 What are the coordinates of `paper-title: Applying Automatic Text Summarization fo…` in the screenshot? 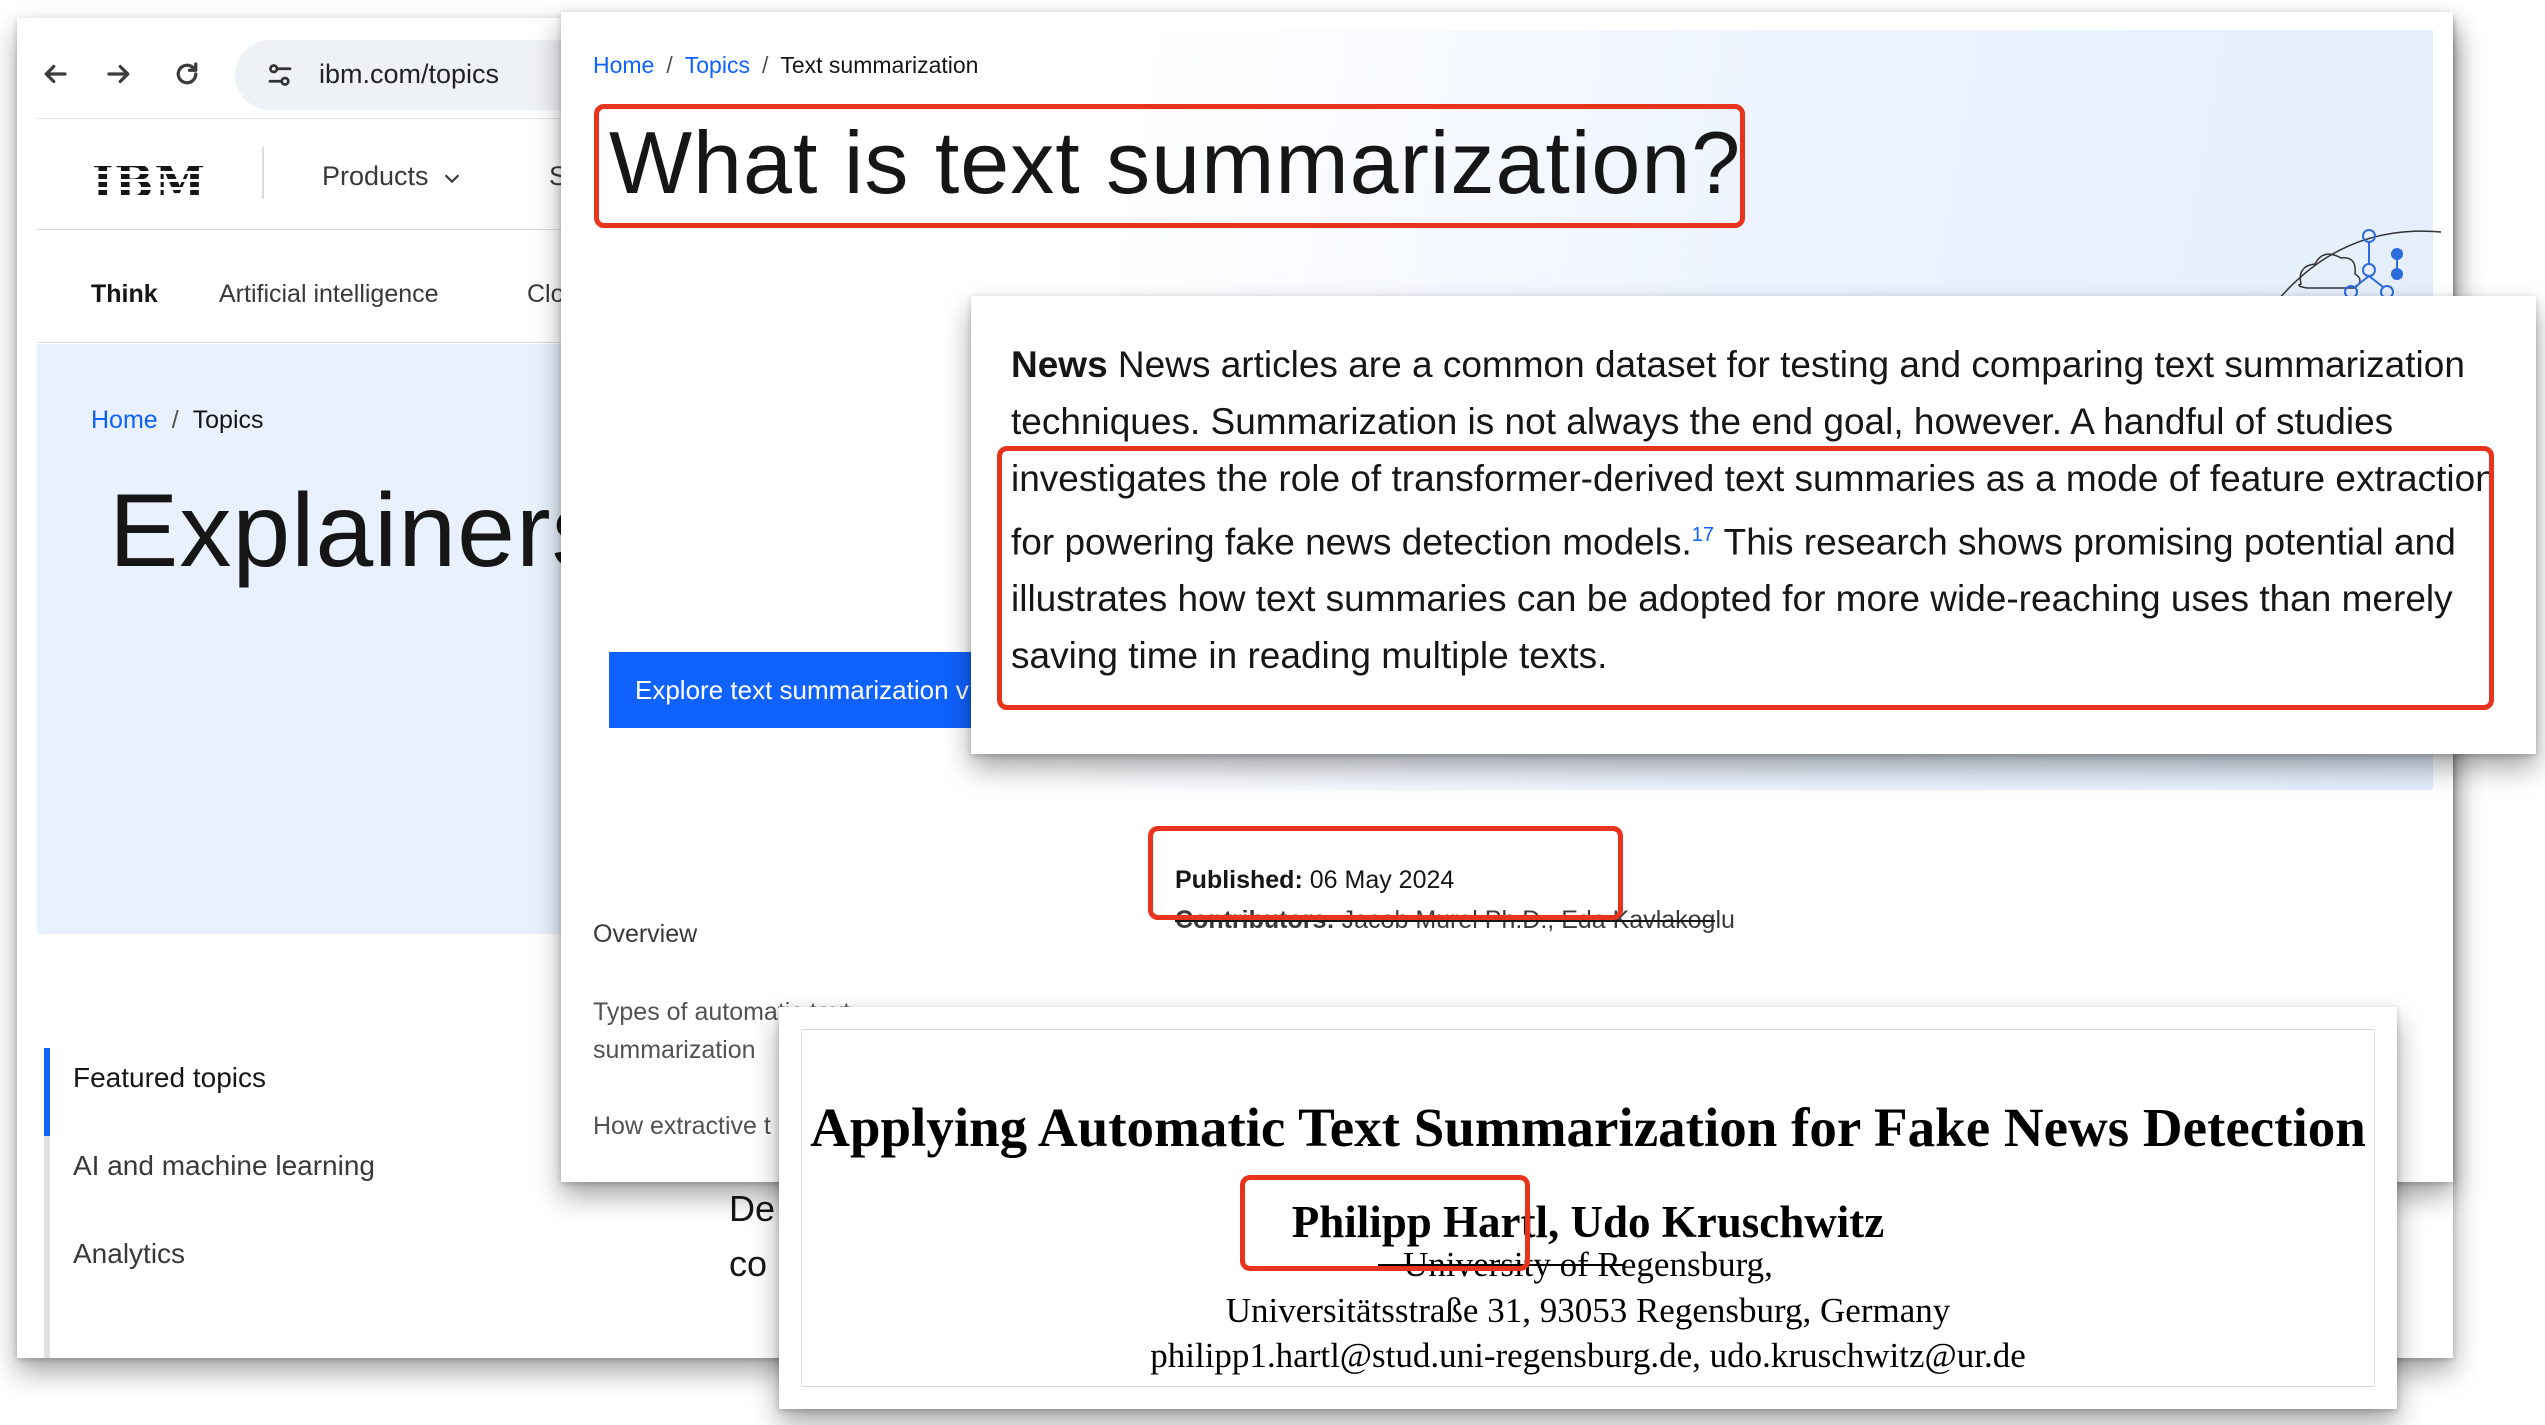 It's located at (1588, 1127).